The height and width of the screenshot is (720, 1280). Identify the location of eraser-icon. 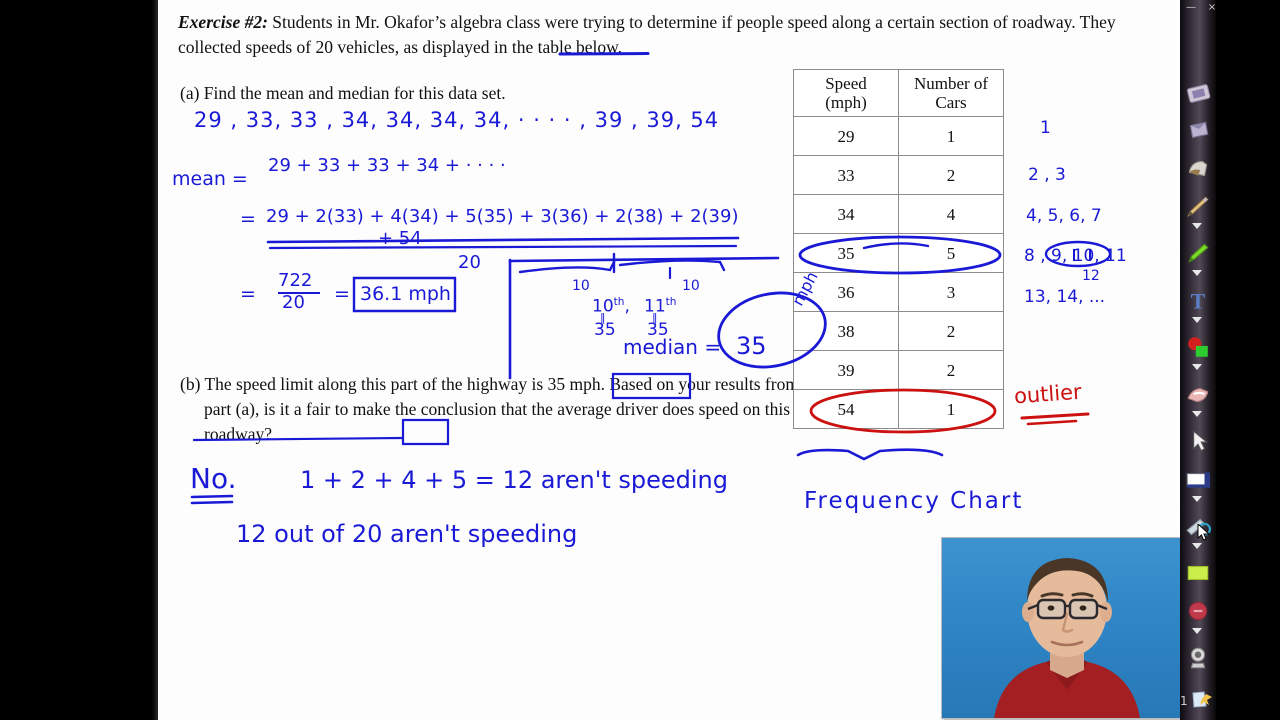
(1198, 394).